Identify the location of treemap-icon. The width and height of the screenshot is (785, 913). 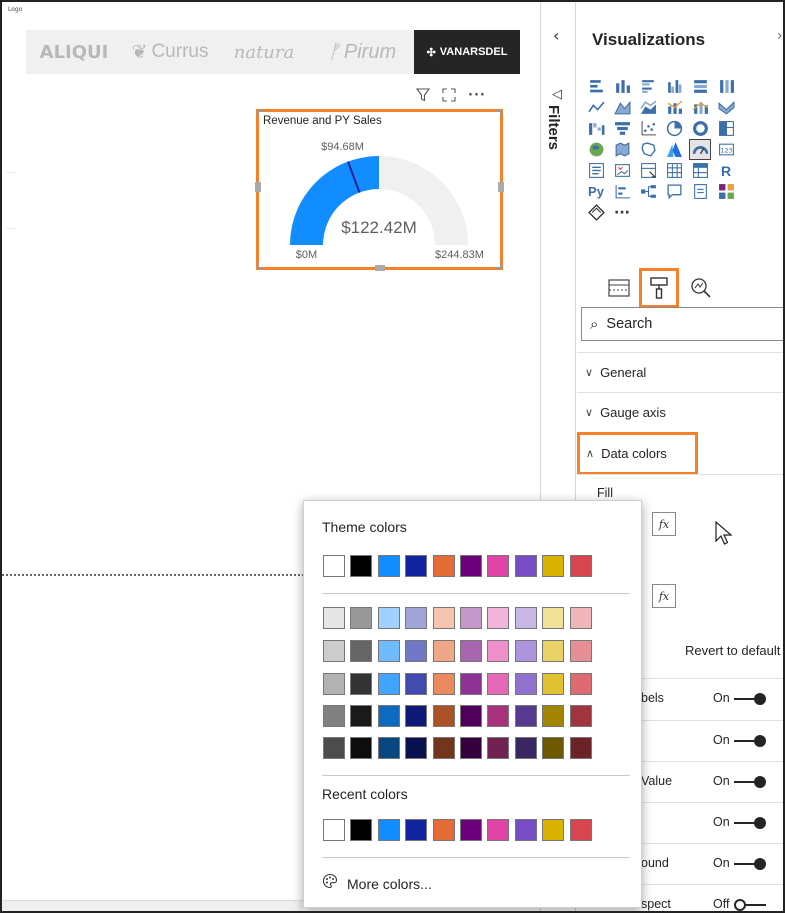
(726, 128).